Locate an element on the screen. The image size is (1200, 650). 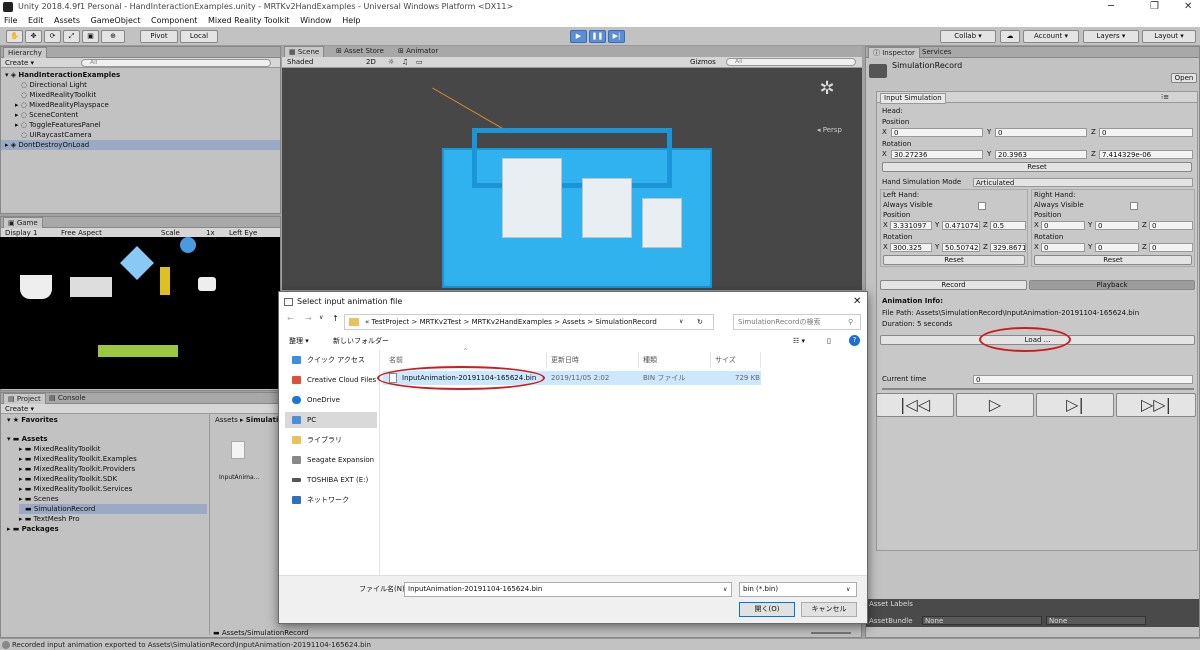
project-create-button: Create is located at coordinates (16, 409).